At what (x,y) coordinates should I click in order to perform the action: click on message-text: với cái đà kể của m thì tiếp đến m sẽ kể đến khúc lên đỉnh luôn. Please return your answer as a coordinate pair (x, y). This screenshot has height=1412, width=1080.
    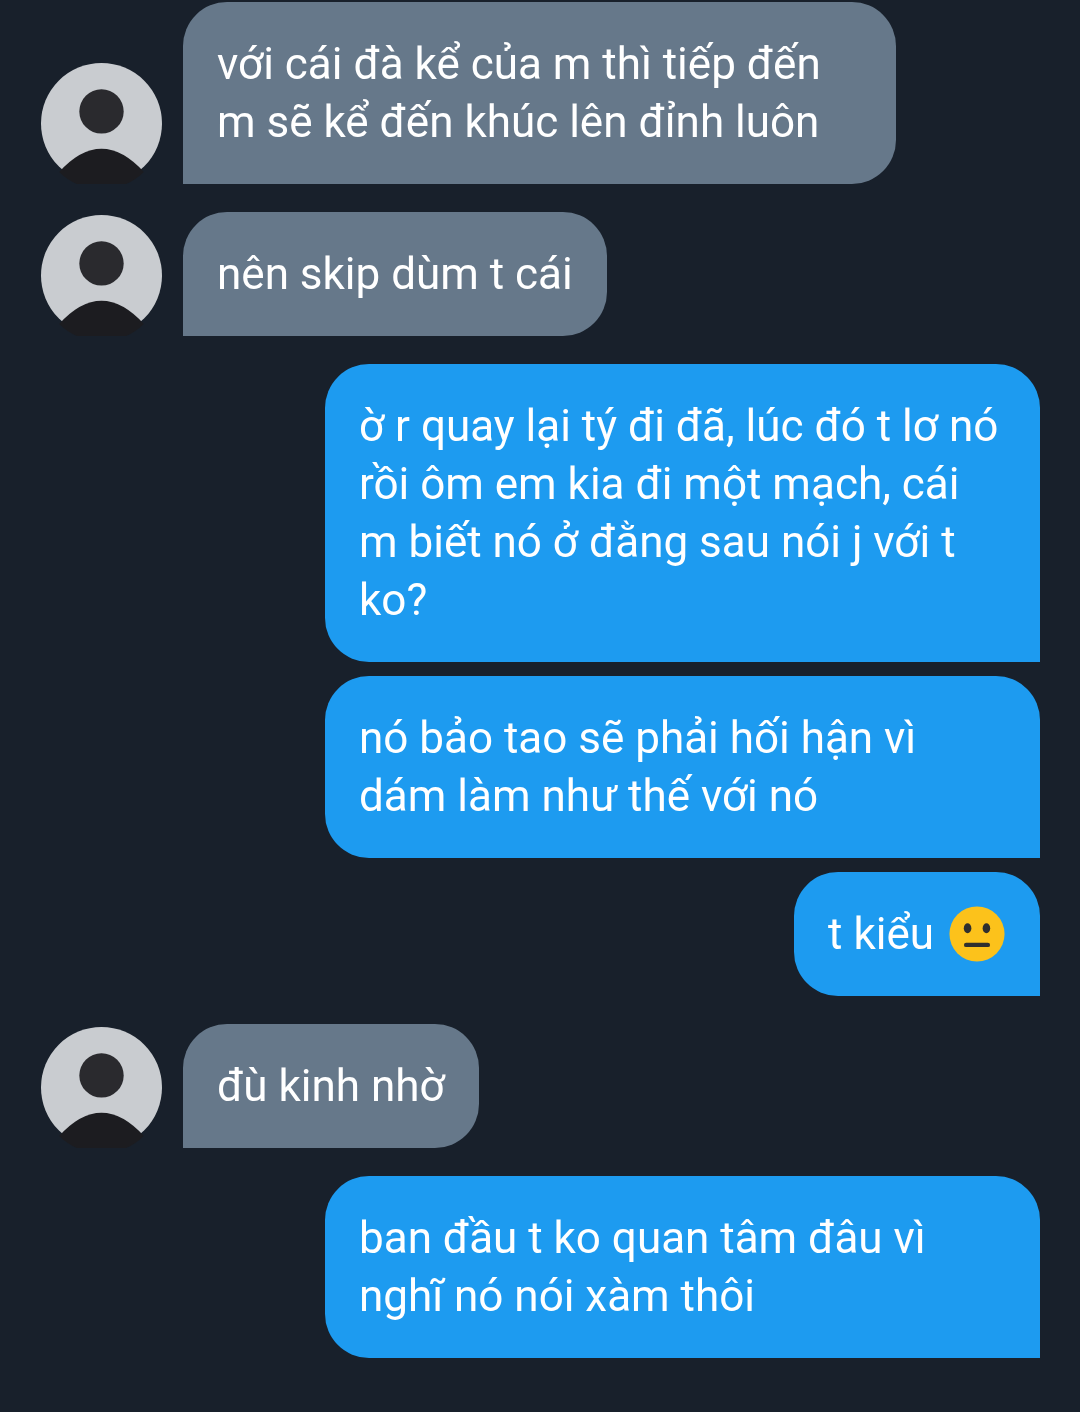
    Looking at the image, I should click on (519, 93).